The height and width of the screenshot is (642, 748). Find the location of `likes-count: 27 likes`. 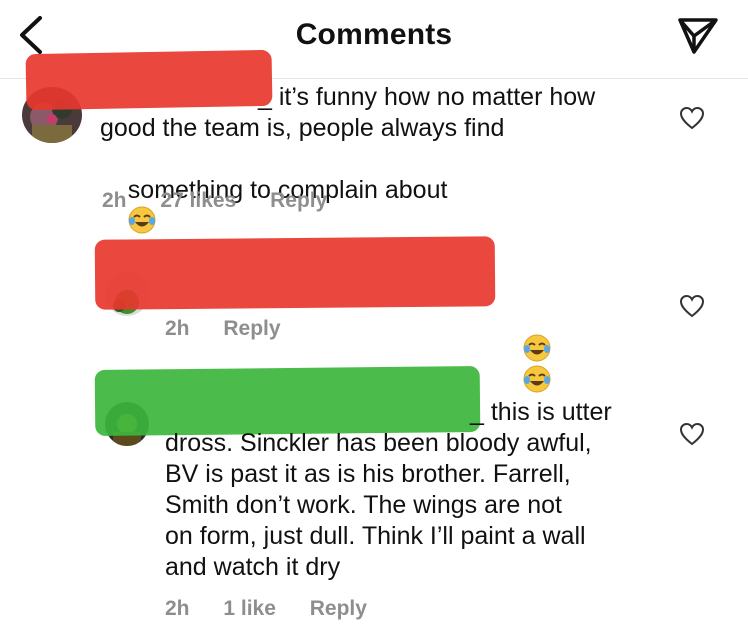

likes-count: 27 likes is located at coordinates (198, 200).